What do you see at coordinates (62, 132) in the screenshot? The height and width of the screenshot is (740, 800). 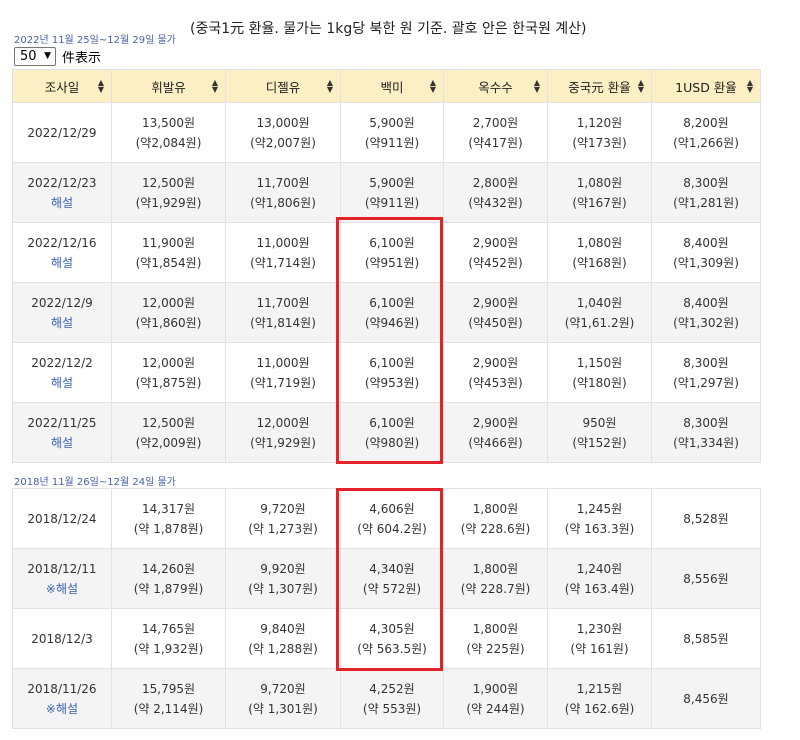 I see `date-text: 2022/12/29` at bounding box center [62, 132].